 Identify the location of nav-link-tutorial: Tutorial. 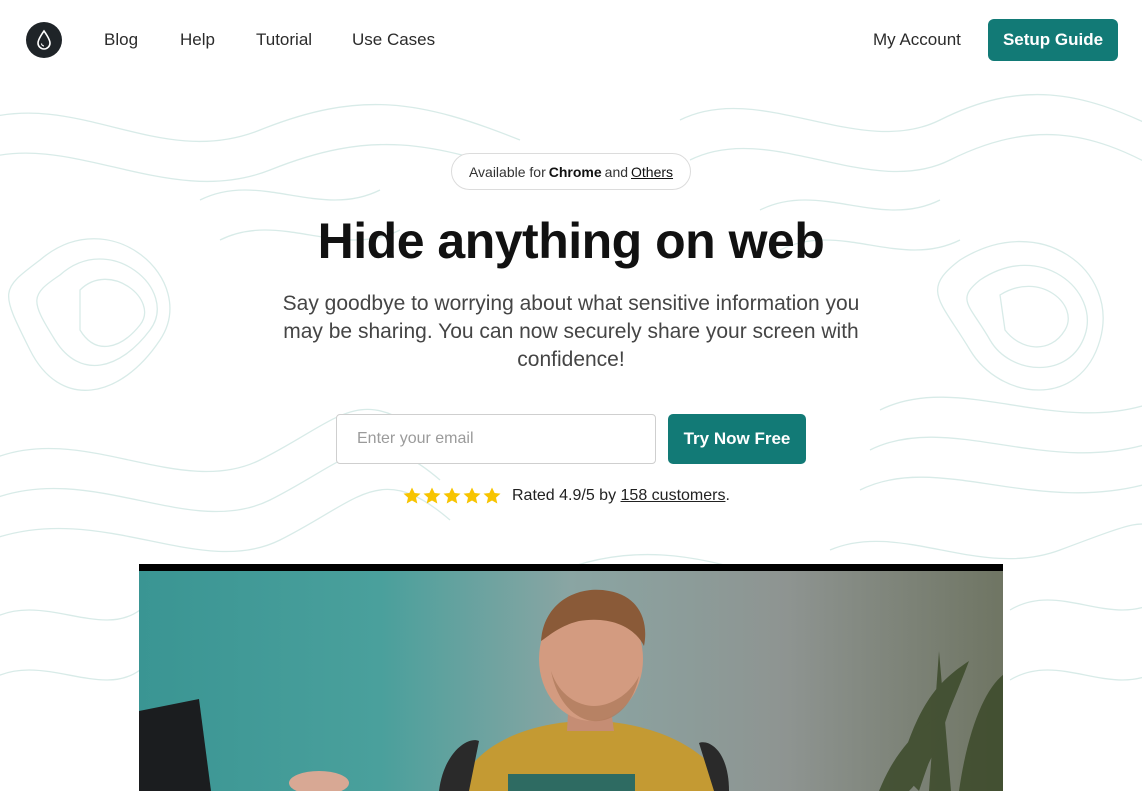
(284, 40).